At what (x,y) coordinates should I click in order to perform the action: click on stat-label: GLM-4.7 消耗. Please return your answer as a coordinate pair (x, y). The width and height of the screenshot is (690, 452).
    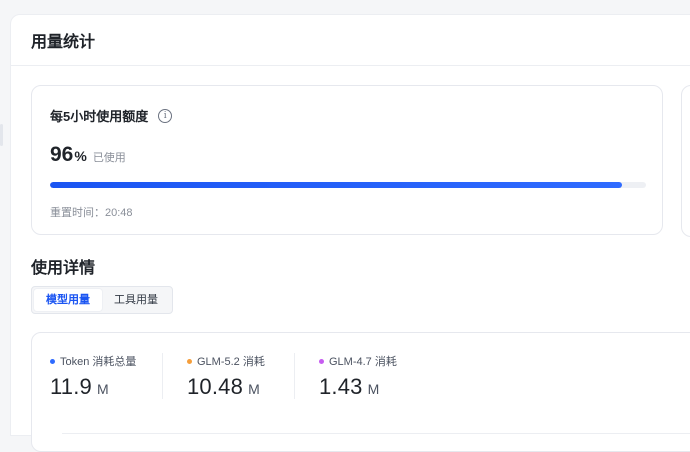
    Looking at the image, I should click on (363, 362).